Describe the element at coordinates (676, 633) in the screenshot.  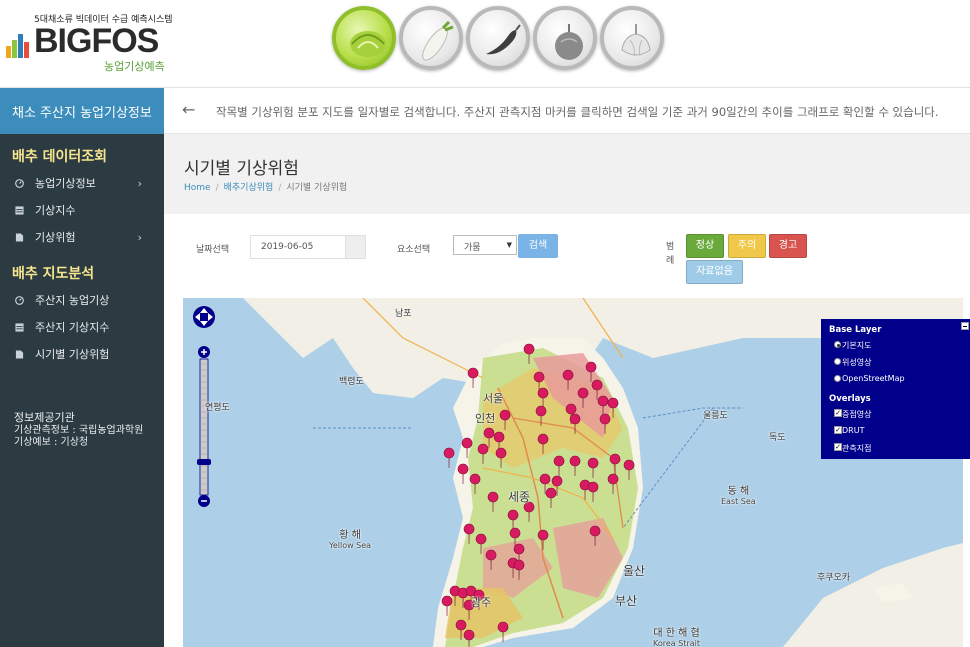
I see `sea-label-ko: 대 한 해 협` at that location.